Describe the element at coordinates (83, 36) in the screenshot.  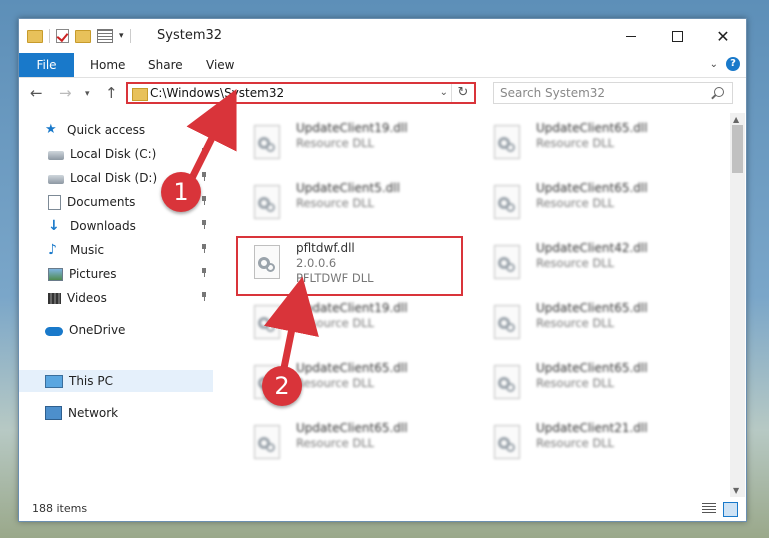
I see `new-folder-icon` at that location.